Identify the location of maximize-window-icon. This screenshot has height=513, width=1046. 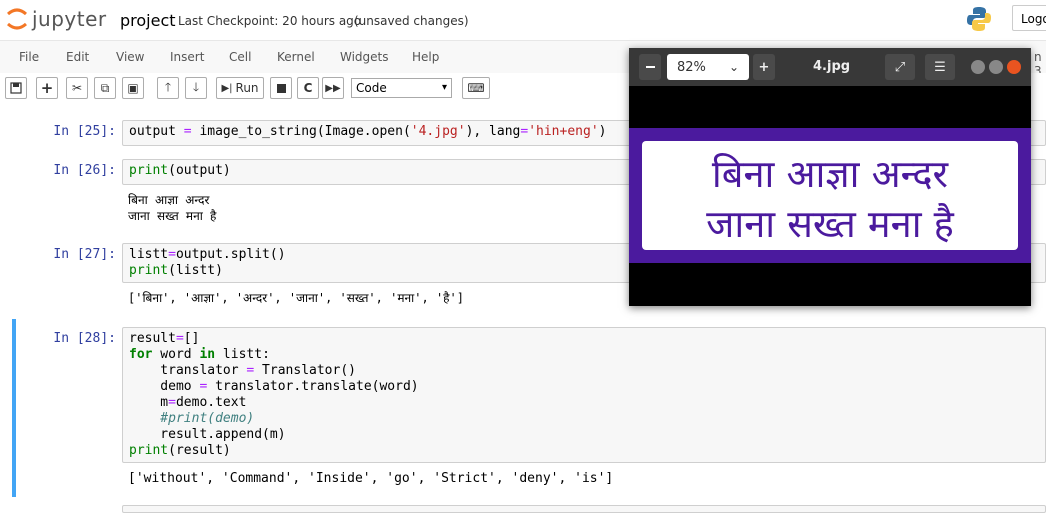
(996, 67).